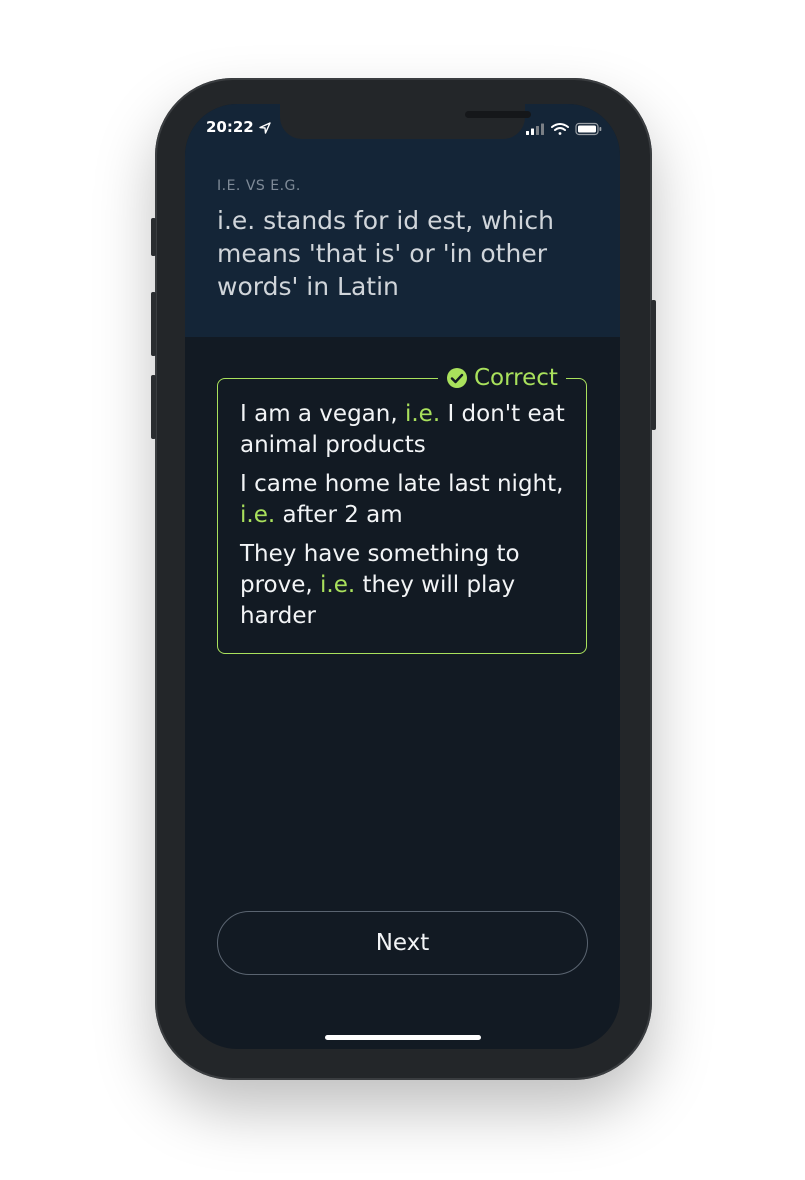 Image resolution: width=805 pixels, height=1180 pixels. I want to click on speaker, so click(498, 114).